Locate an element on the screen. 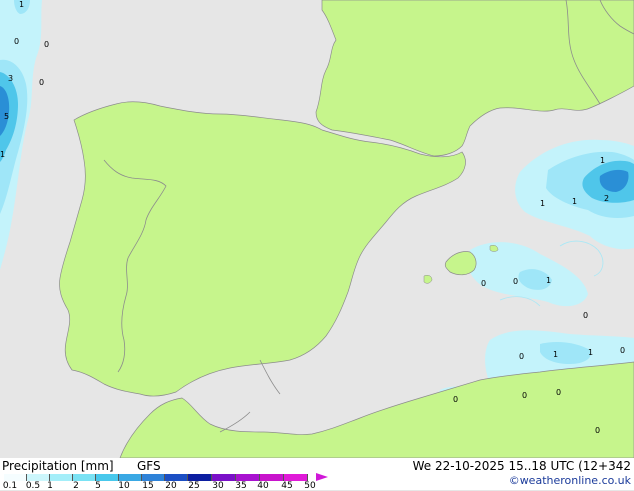  contour-label: 5 is located at coordinates (7, 116).